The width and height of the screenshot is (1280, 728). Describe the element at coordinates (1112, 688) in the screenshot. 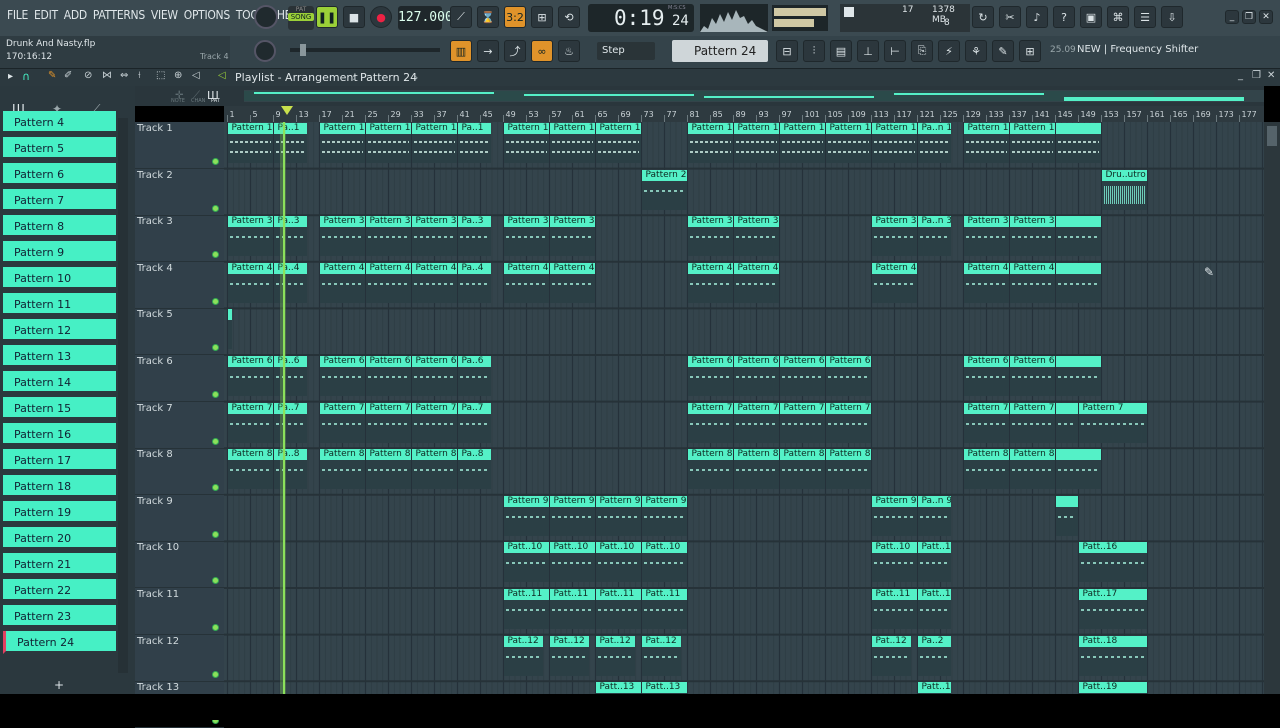

I see `playlist-clip: Patt..19` at that location.